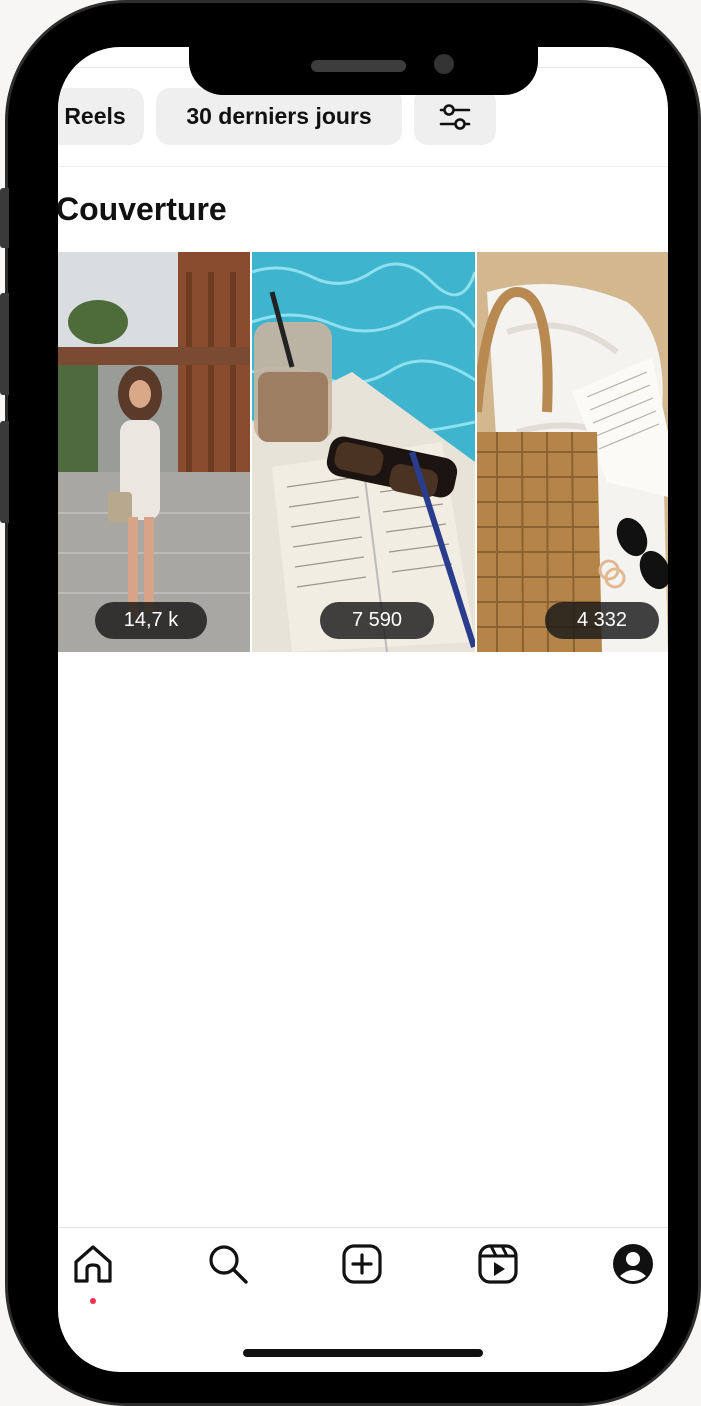 The width and height of the screenshot is (701, 1406). What do you see at coordinates (633, 1264) in the screenshot?
I see `profile-icon` at bounding box center [633, 1264].